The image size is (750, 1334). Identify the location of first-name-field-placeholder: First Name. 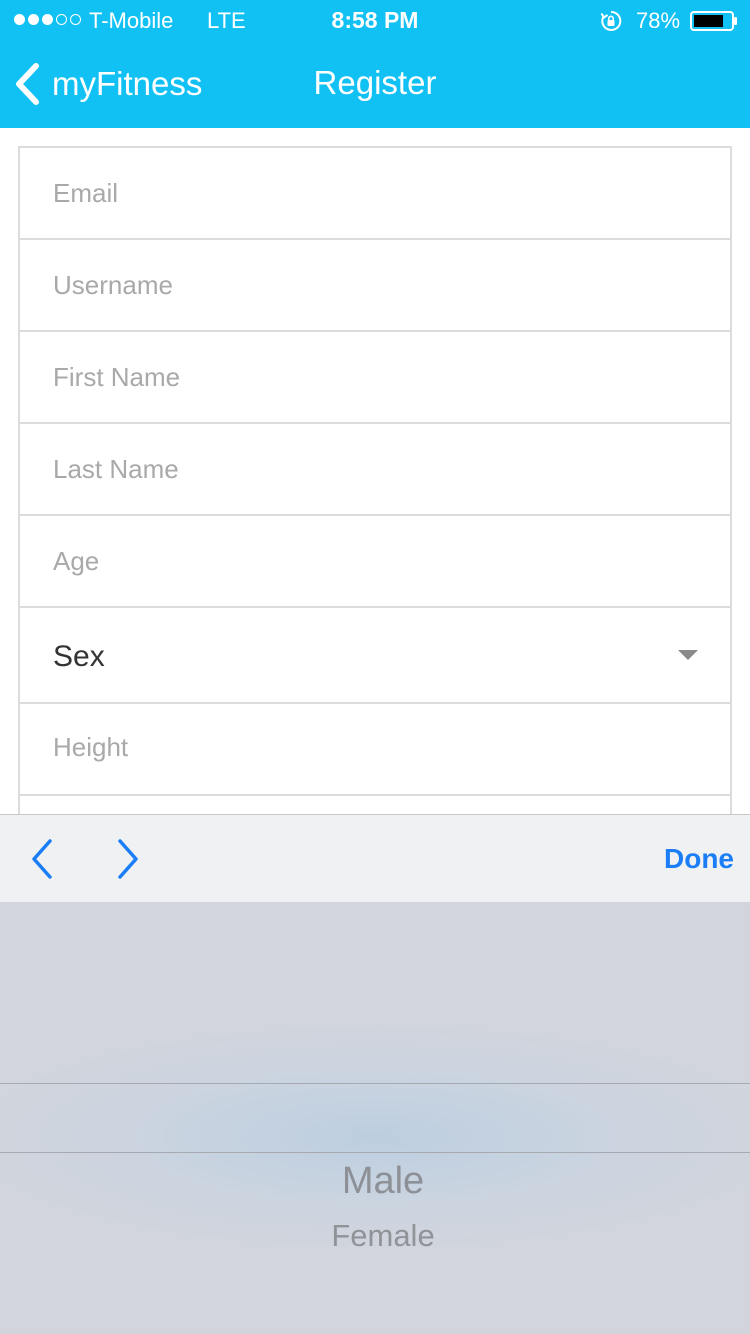
(117, 377).